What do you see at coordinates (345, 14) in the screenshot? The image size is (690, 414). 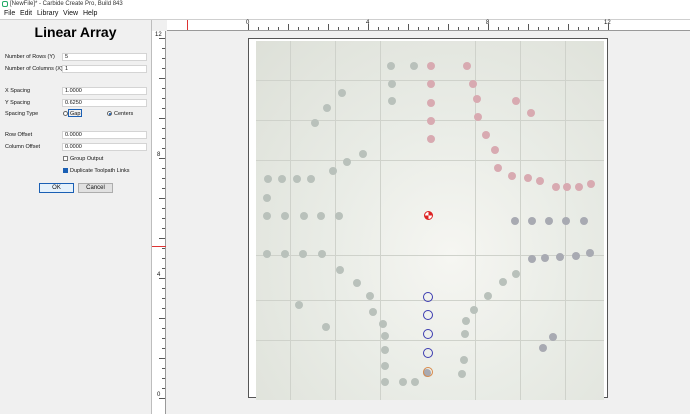 I see `menu-bar: File Edit Library View Help` at bounding box center [345, 14].